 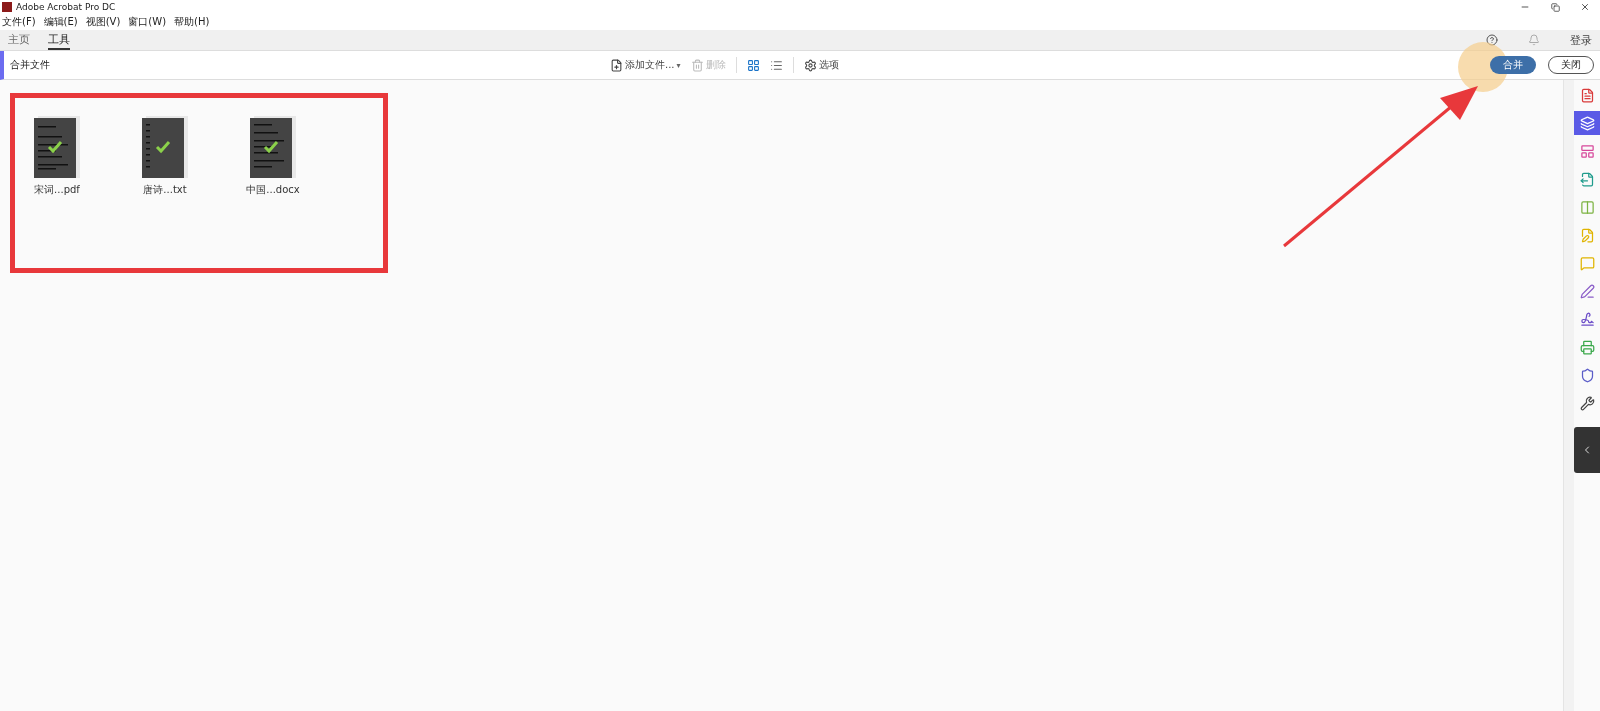 I want to click on add-file-icon, so click(x=616, y=65).